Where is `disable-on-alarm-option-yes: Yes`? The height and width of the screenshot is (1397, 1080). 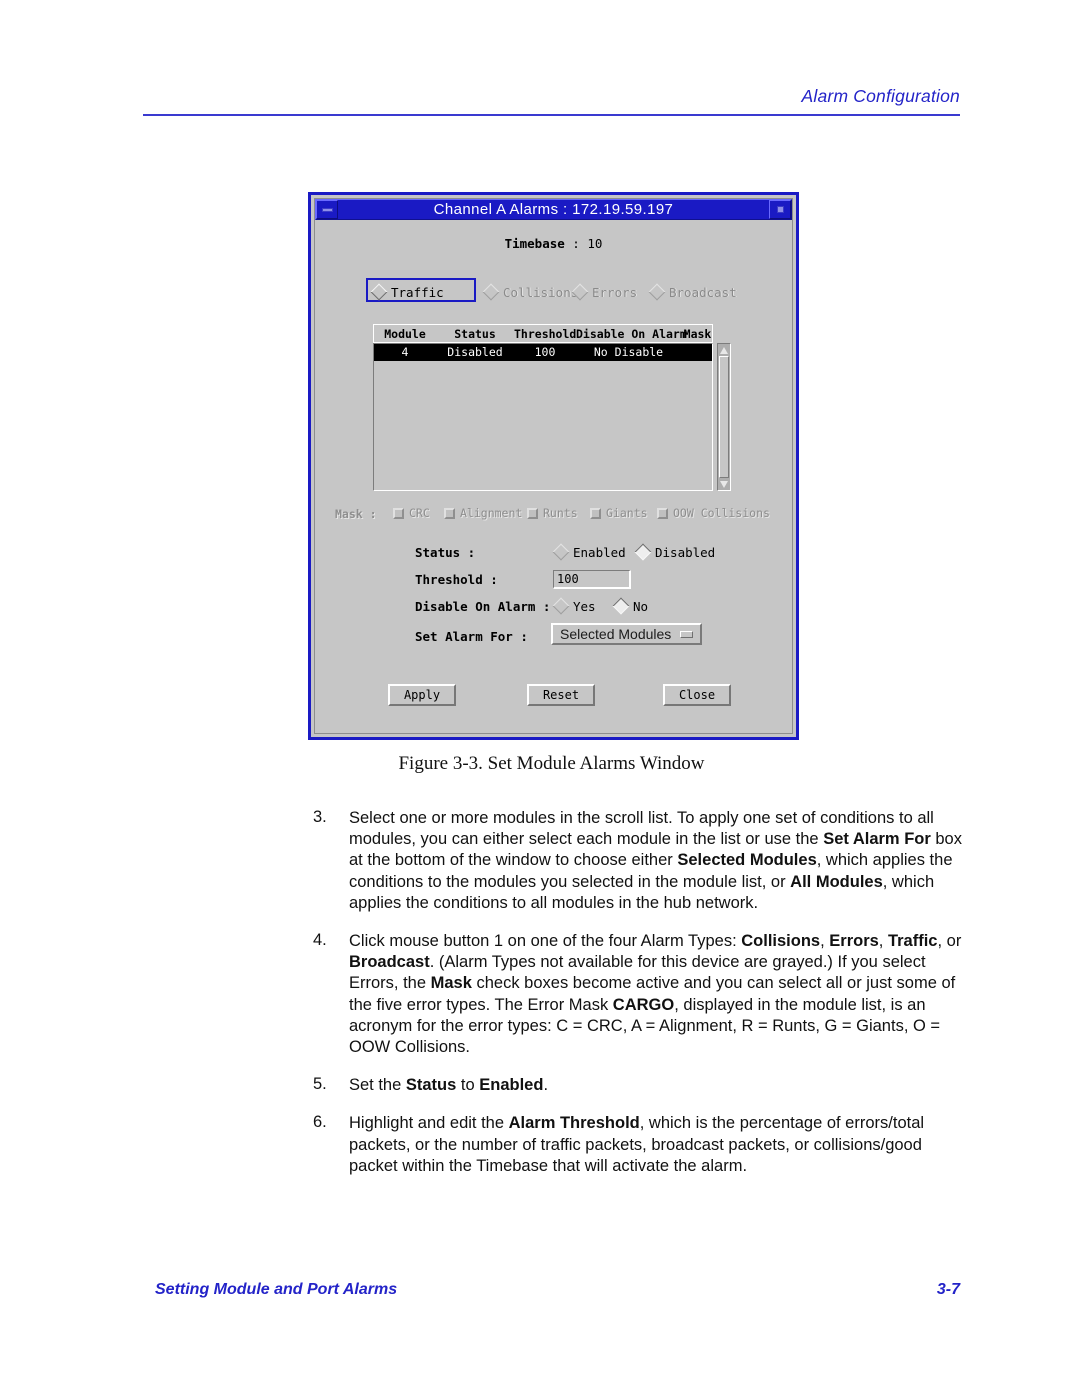 disable-on-alarm-option-yes: Yes is located at coordinates (574, 606).